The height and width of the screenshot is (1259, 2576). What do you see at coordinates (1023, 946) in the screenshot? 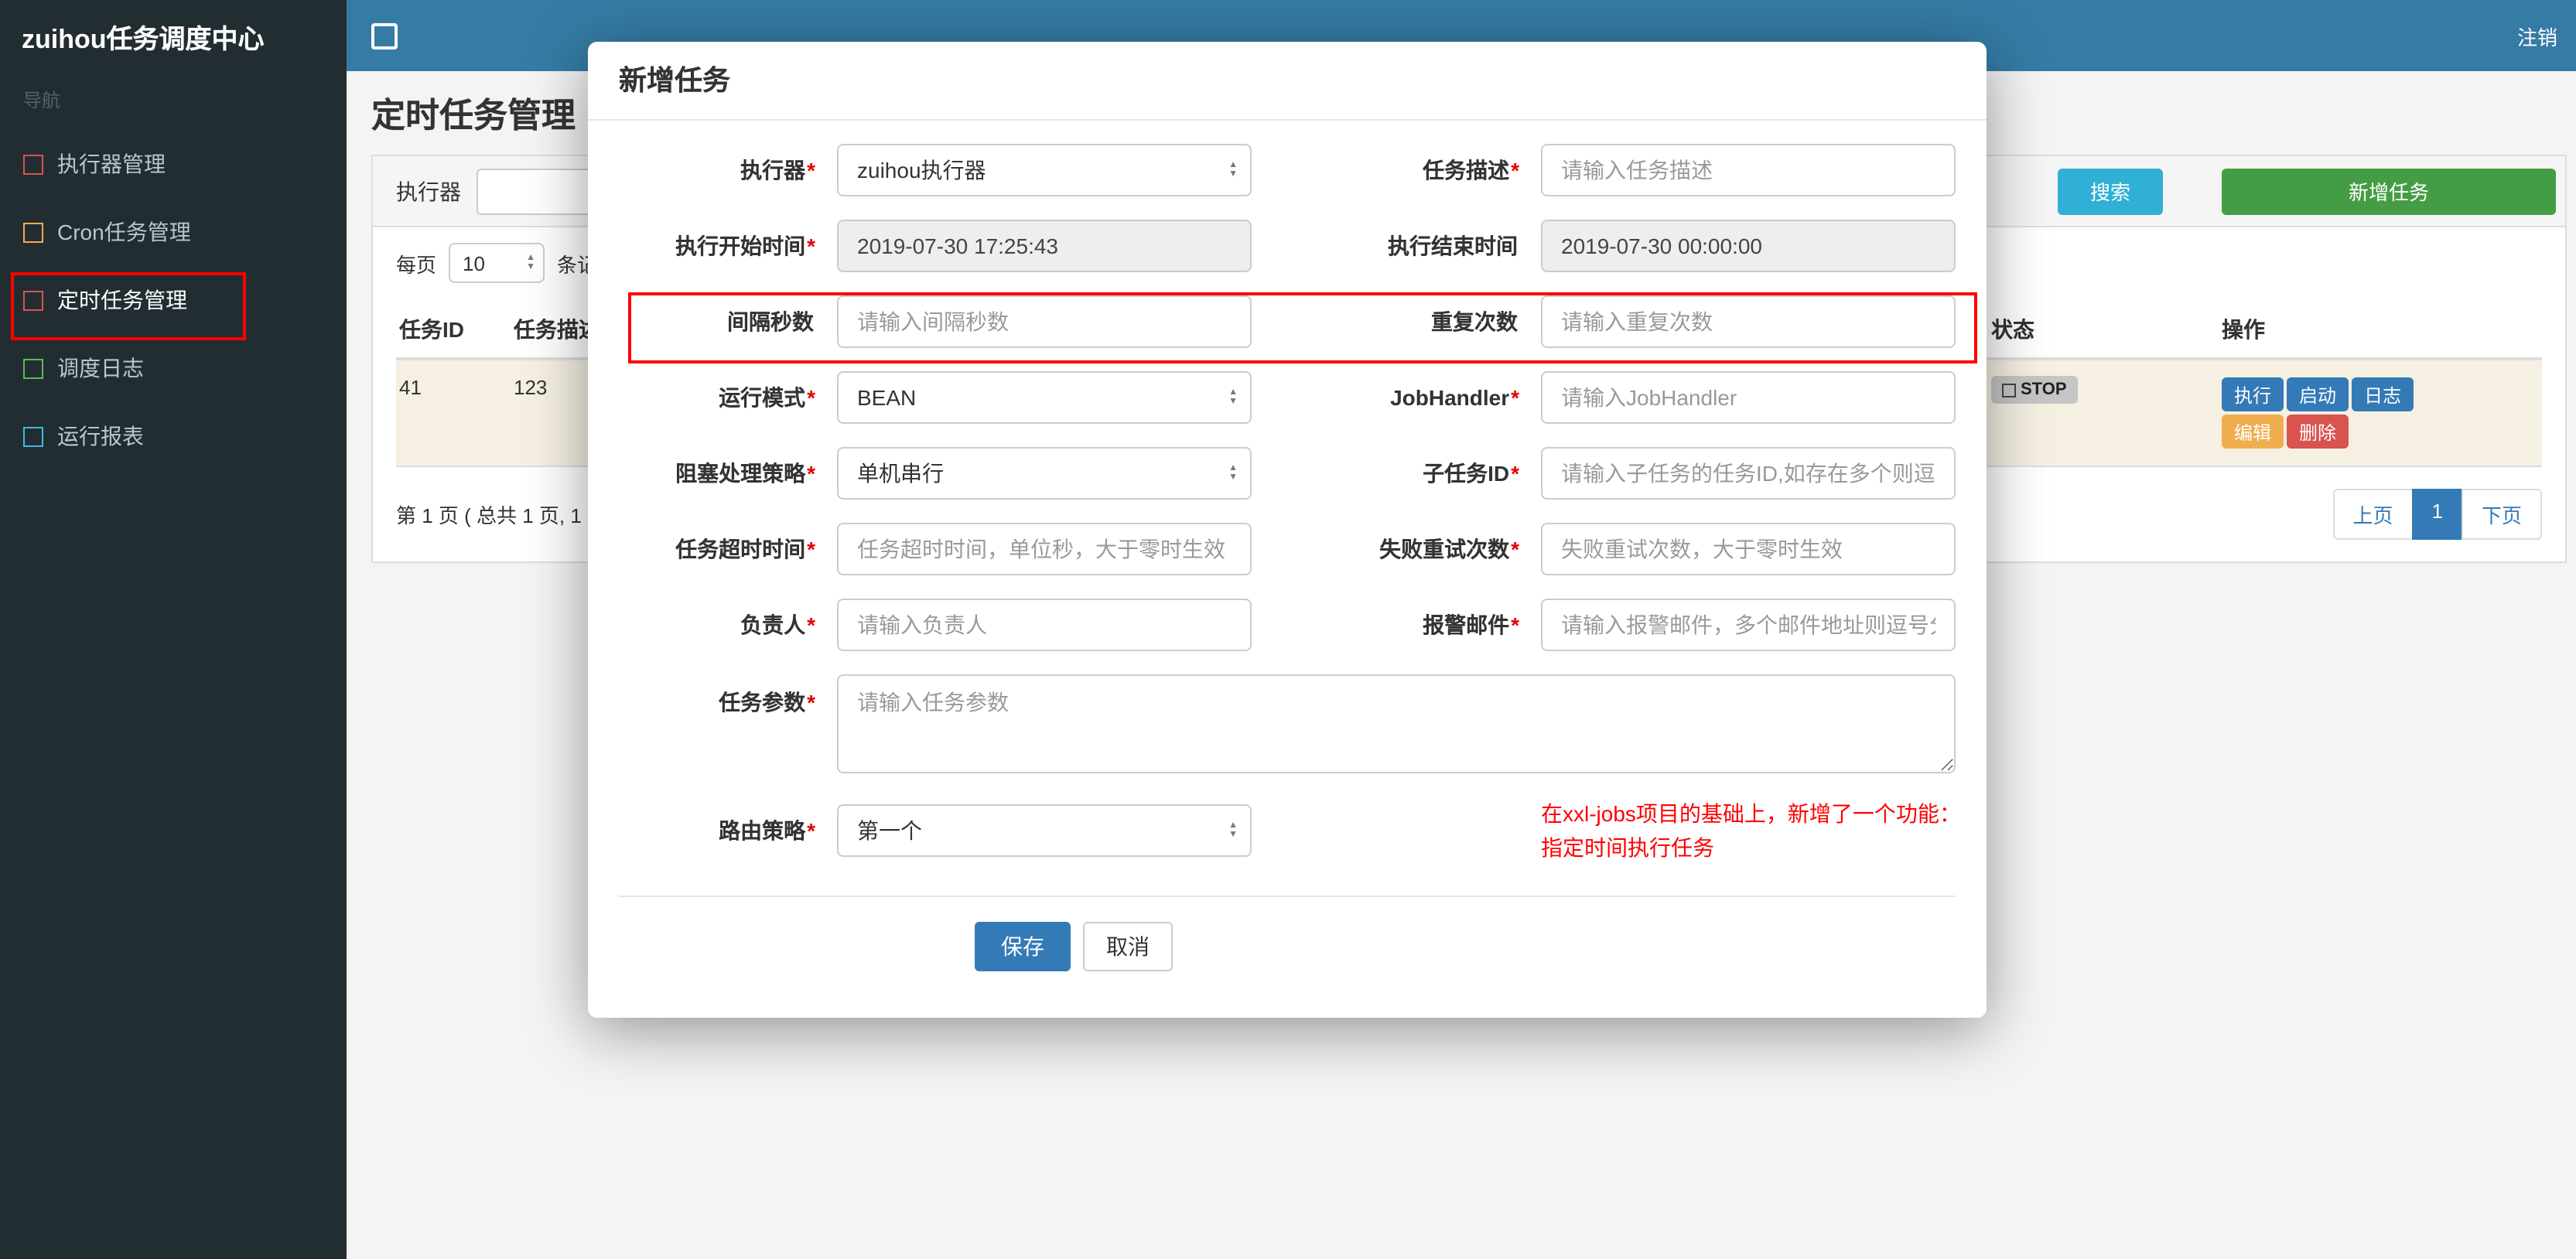
I see `save-button: 保存` at bounding box center [1023, 946].